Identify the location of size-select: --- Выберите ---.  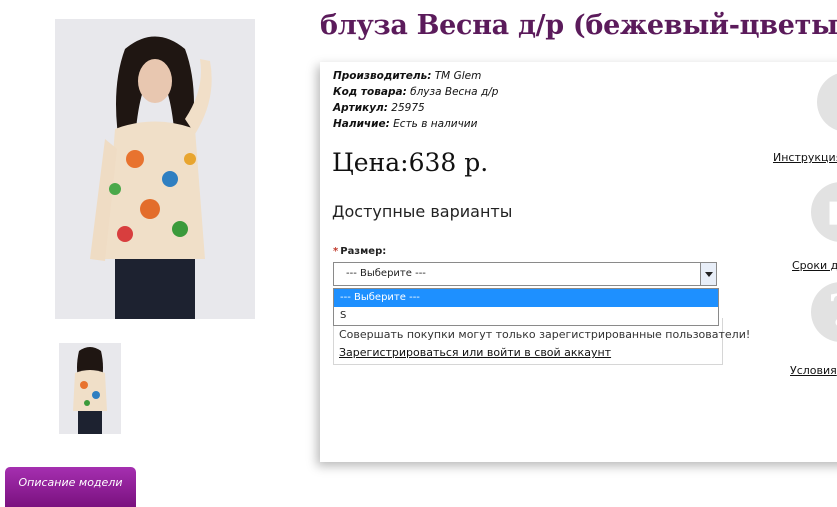
(525, 274).